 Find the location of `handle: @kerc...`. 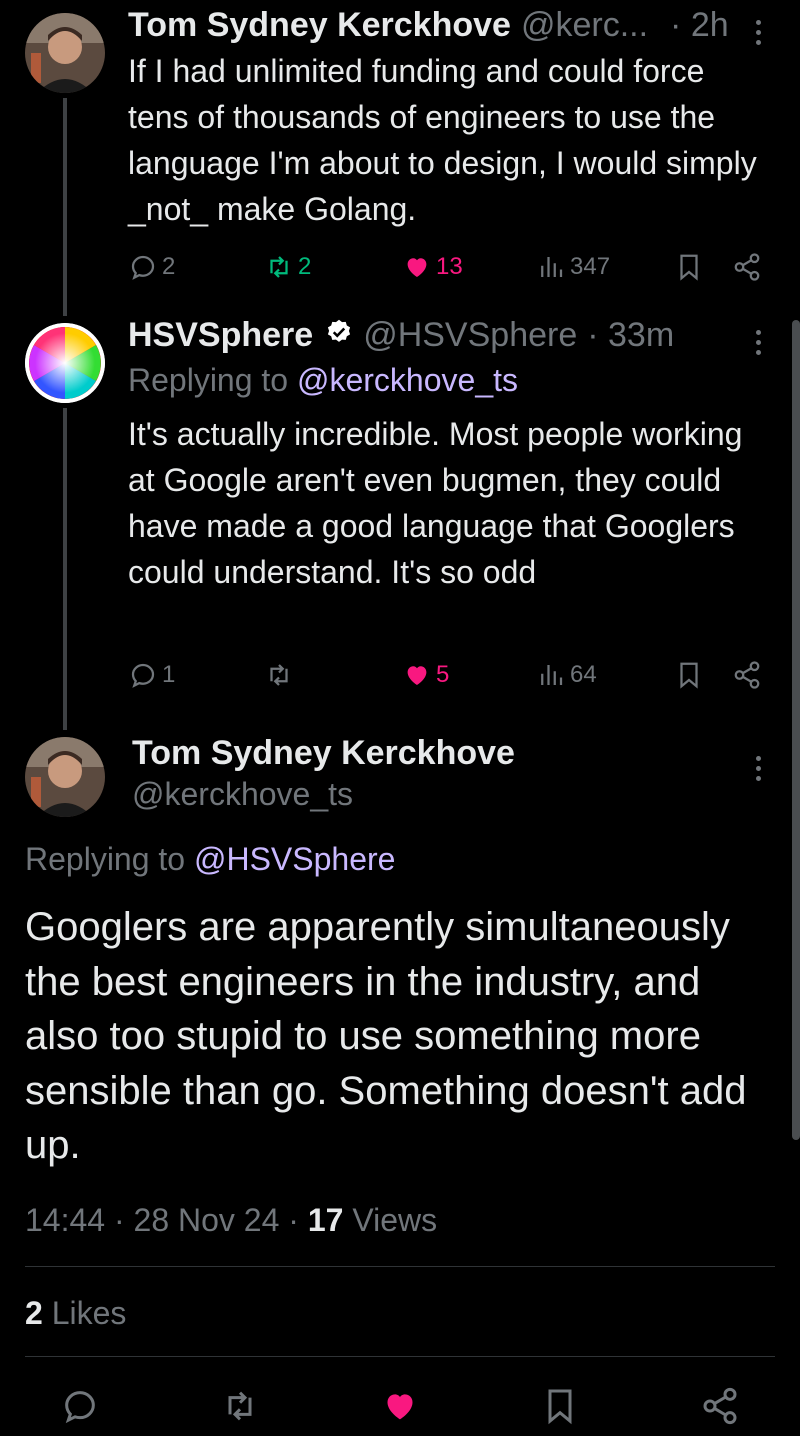

handle: @kerc... is located at coordinates (584, 25).